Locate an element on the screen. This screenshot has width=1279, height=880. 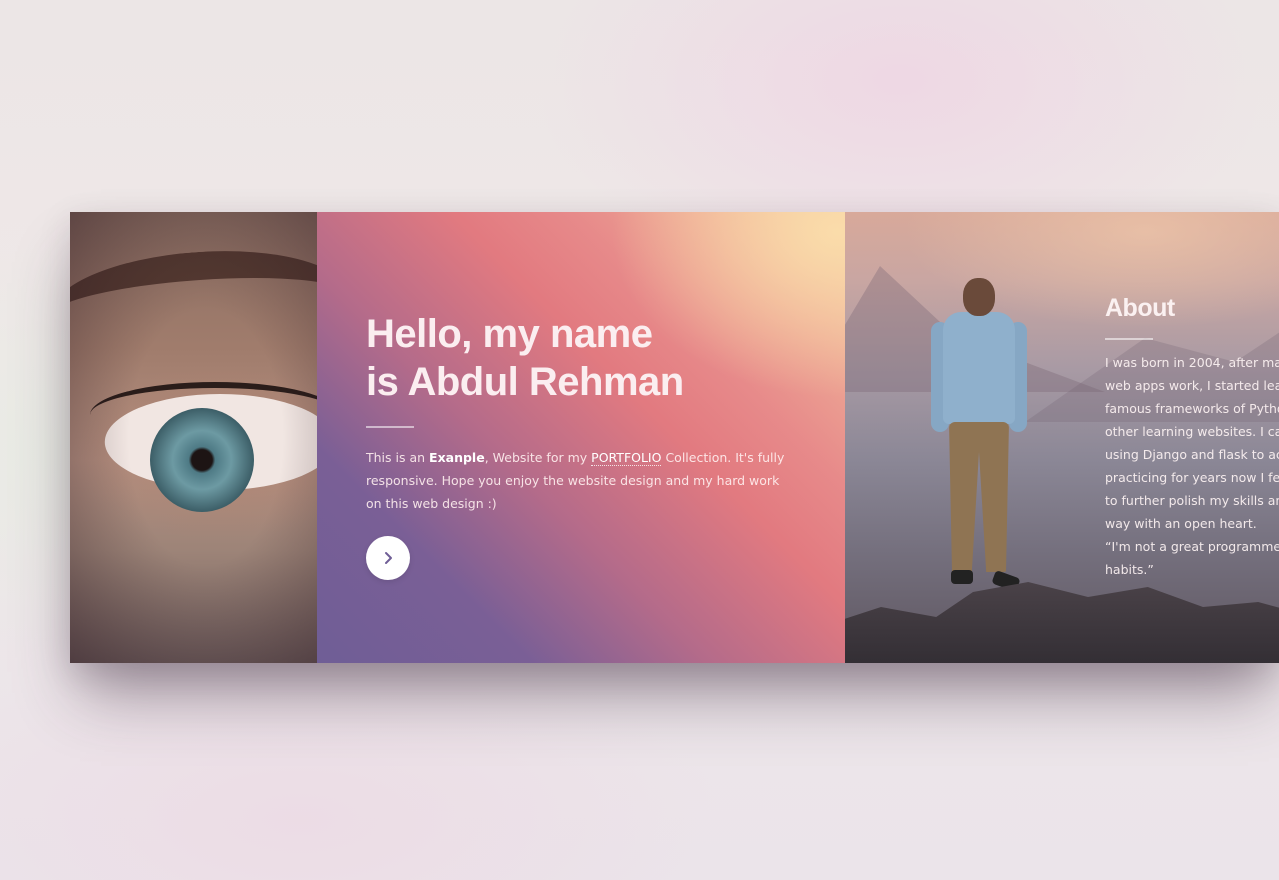
about-line: practicing for years now I feel I is located at coordinates (1192, 477).